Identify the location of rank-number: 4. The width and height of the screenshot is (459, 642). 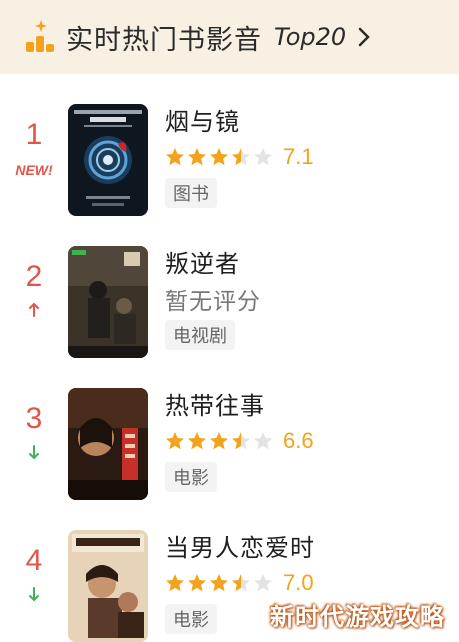
(34, 560).